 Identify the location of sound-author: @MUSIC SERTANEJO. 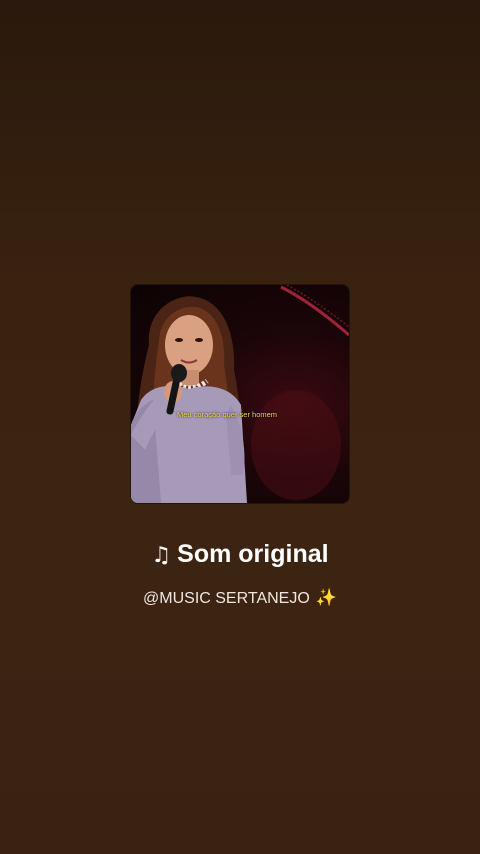
(226, 598).